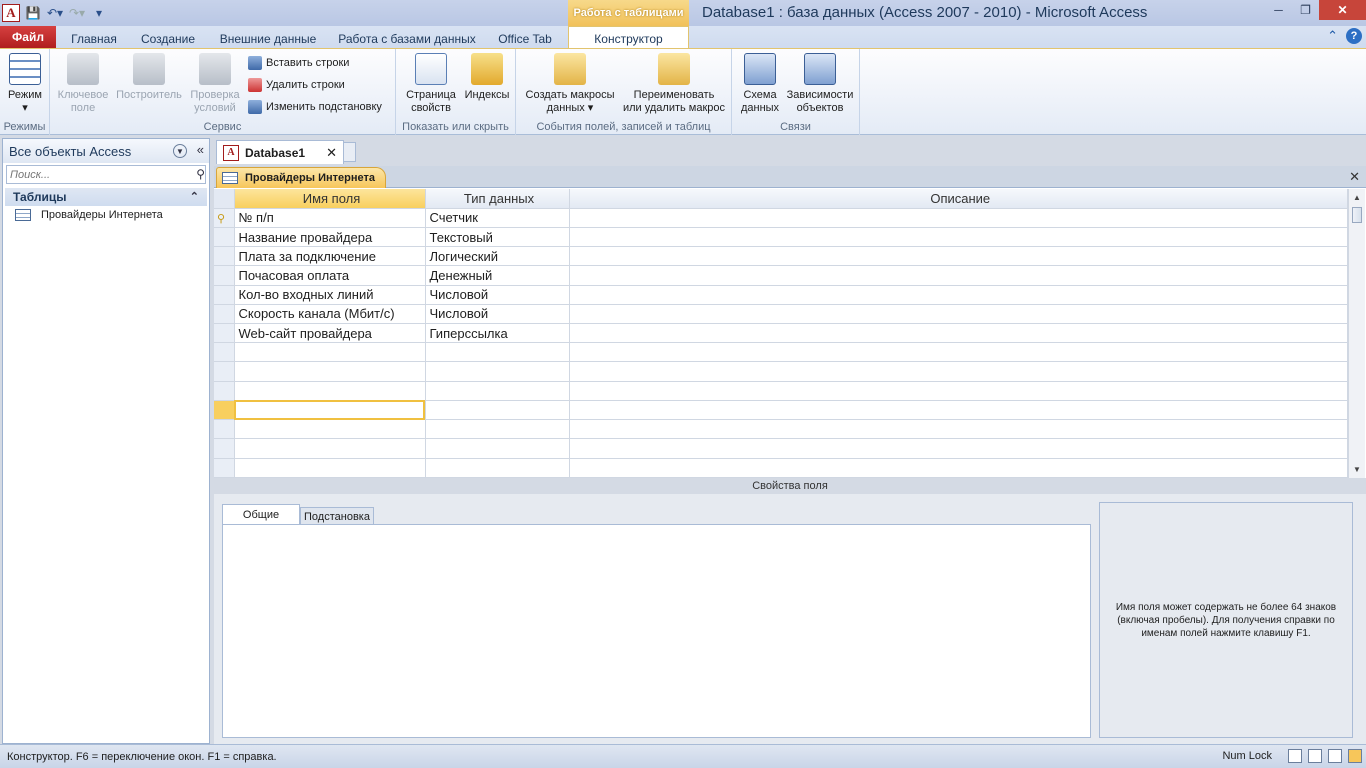 This screenshot has height=768, width=1366. I want to click on indexes-button: Индексы, so click(487, 77).